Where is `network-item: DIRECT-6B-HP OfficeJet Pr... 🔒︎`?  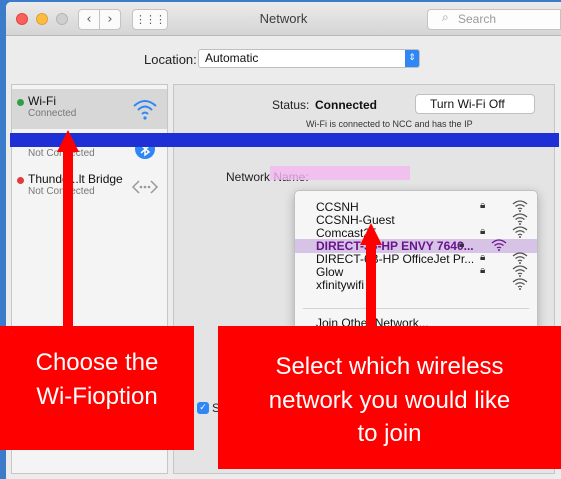
network-item: DIRECT-6B-HP OfficeJet Pr... 🔒︎ is located at coordinates (426, 259).